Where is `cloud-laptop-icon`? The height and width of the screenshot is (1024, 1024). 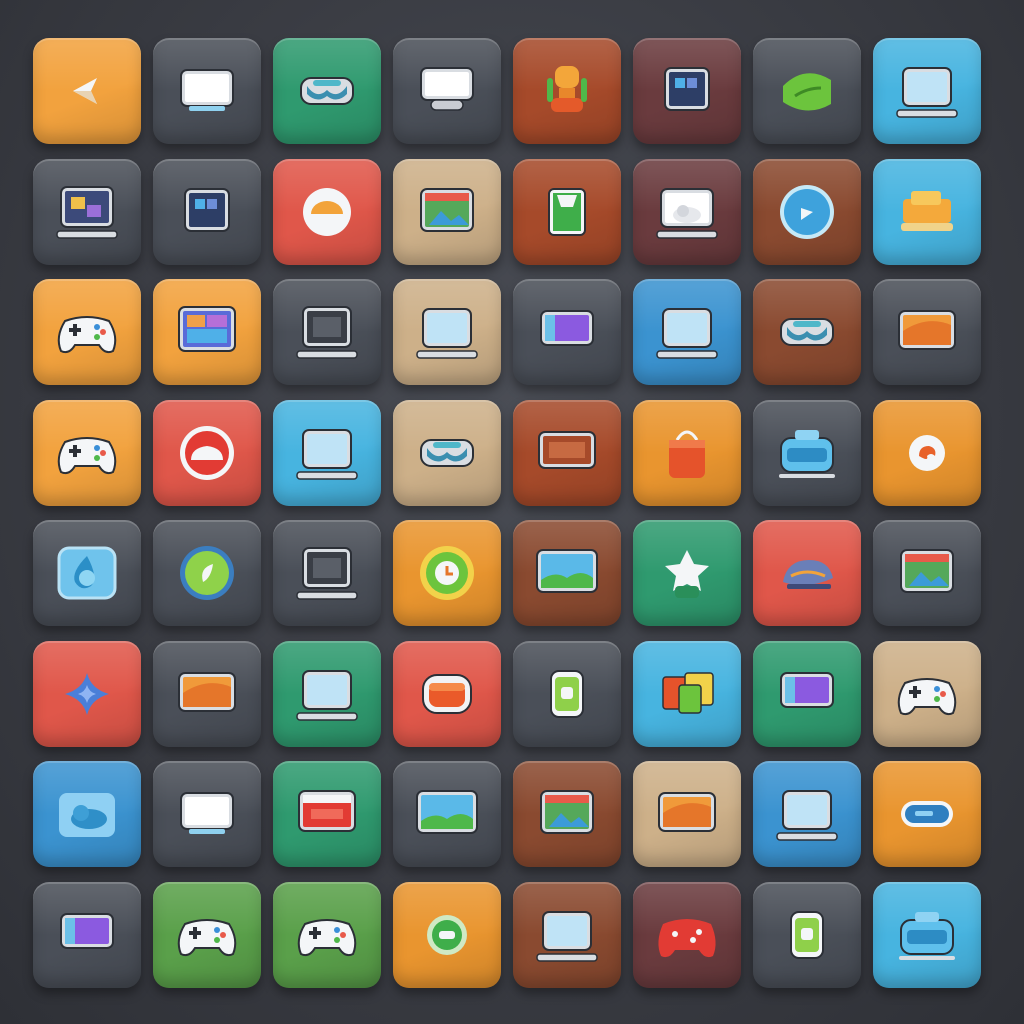 cloud-laptop-icon is located at coordinates (687, 212).